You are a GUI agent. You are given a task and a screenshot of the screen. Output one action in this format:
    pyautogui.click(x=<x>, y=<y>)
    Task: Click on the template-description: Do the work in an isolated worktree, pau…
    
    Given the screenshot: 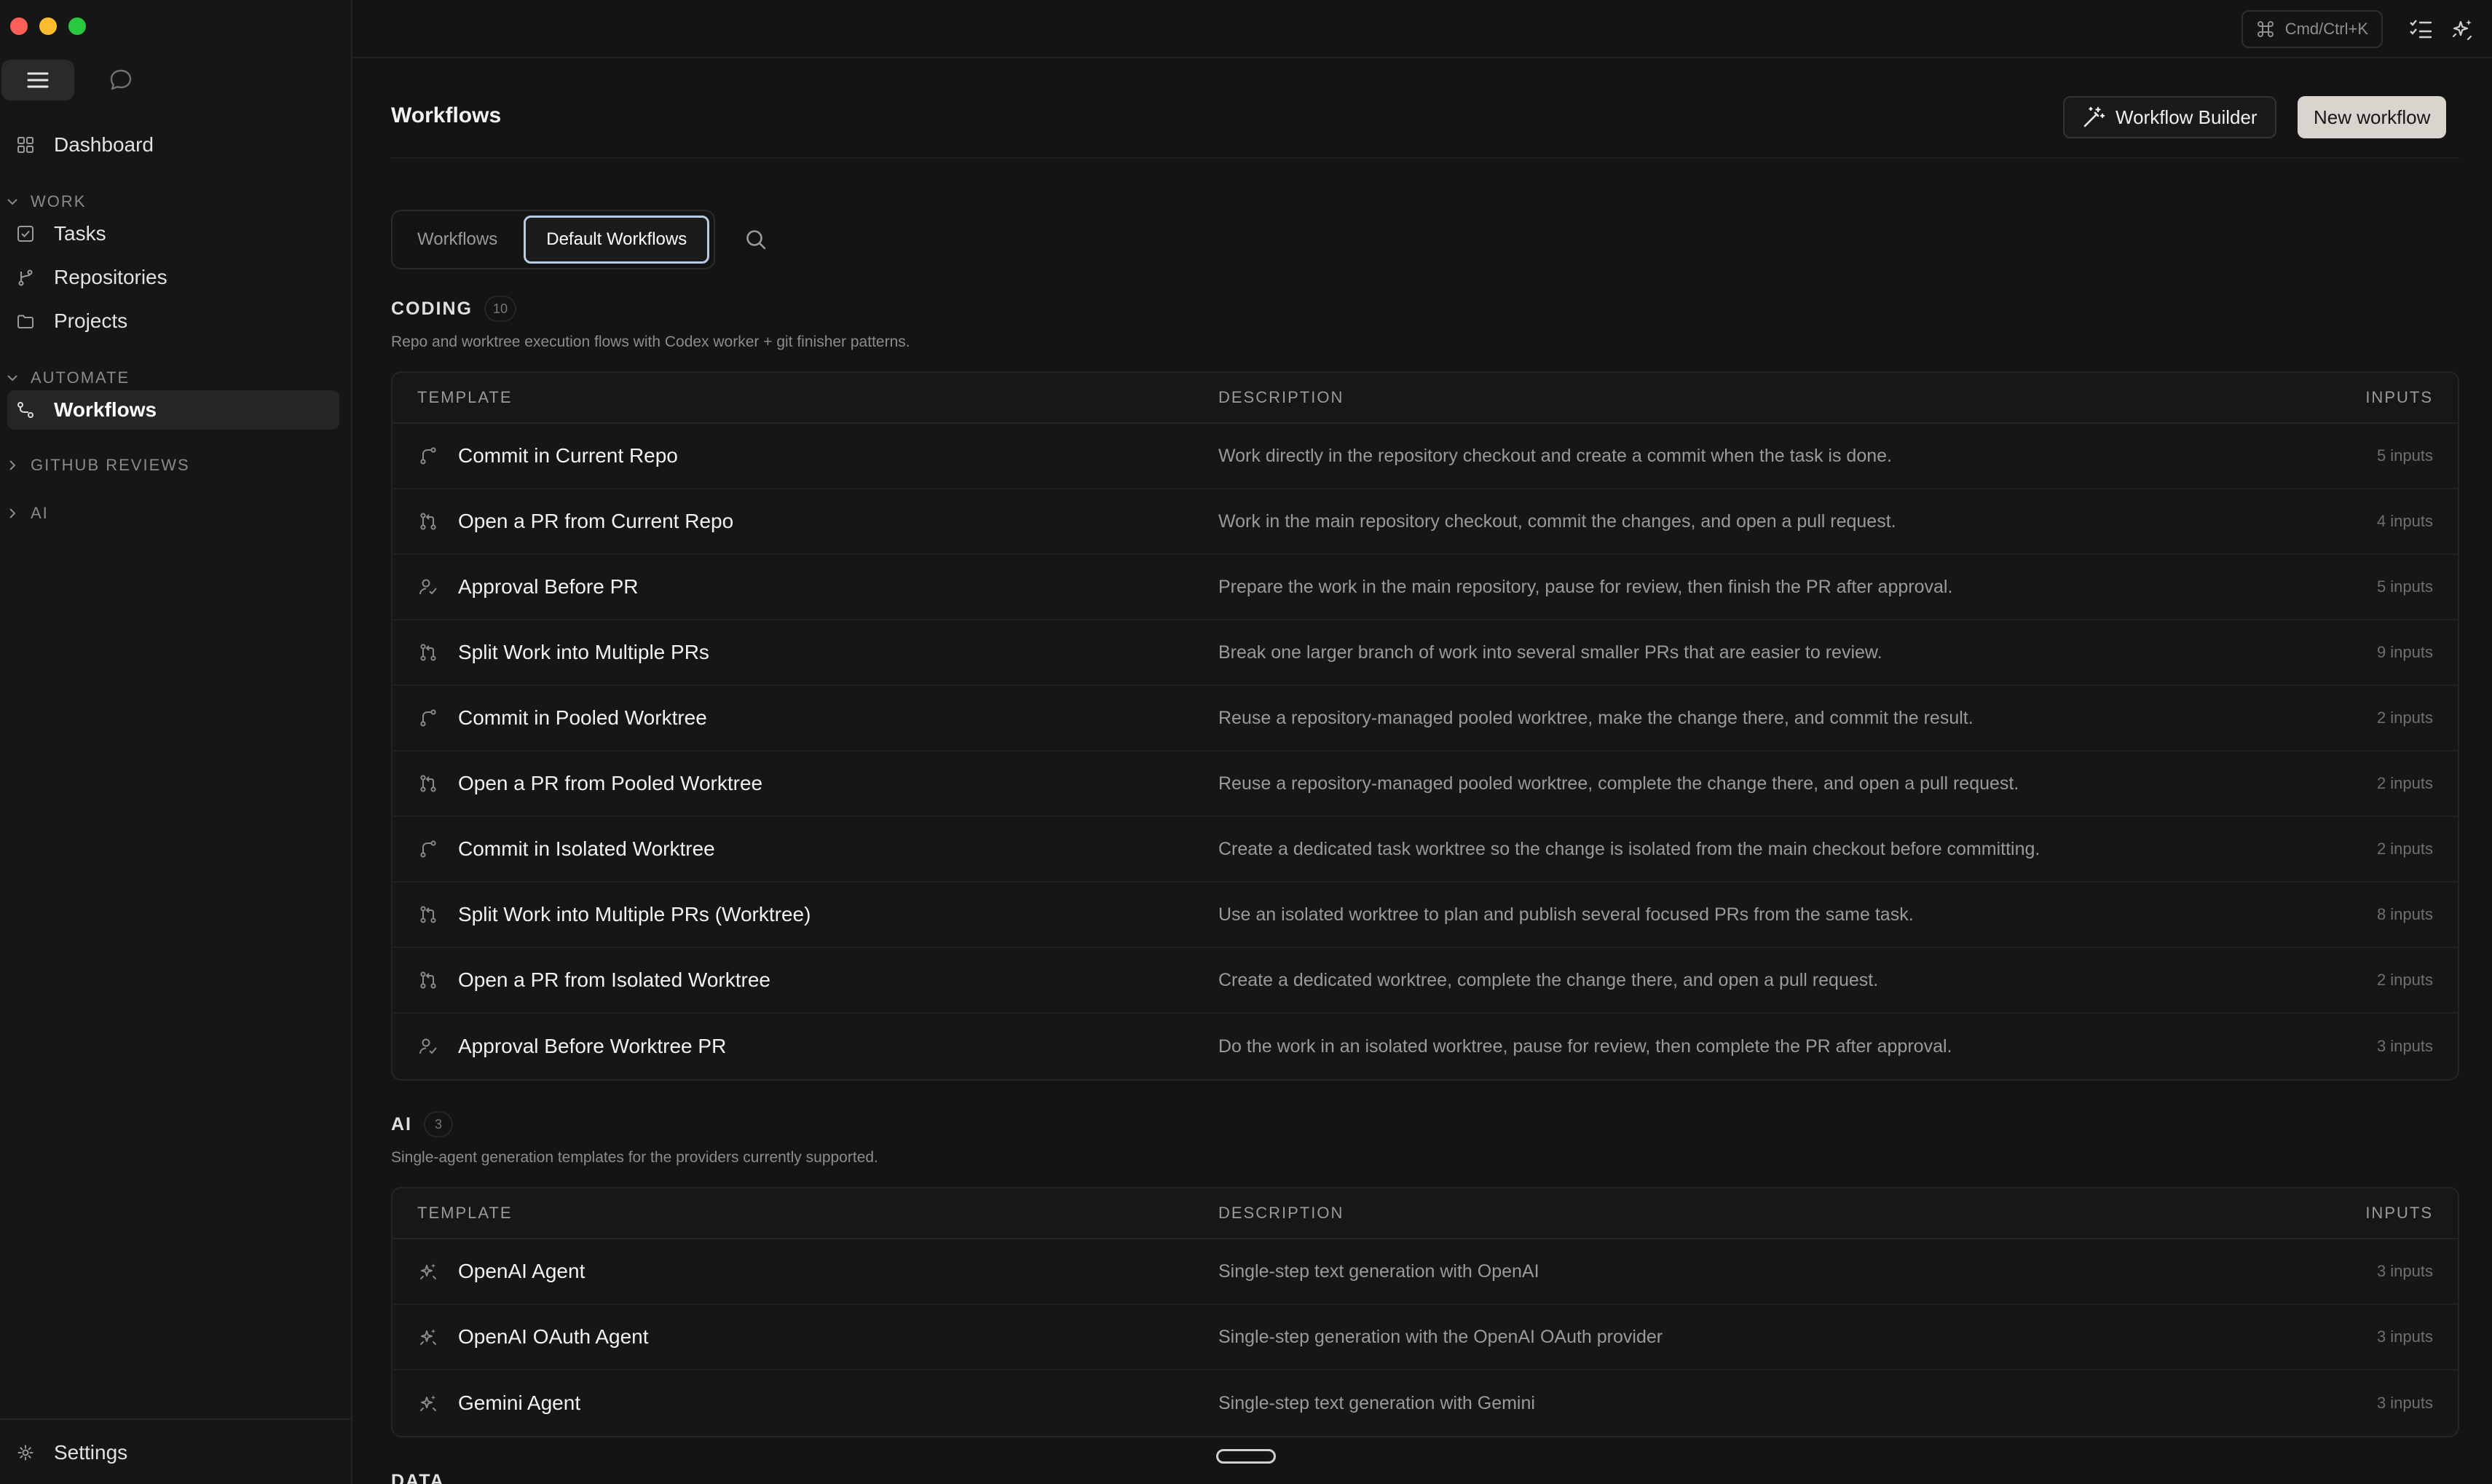 What is the action you would take?
    pyautogui.click(x=1585, y=1046)
    